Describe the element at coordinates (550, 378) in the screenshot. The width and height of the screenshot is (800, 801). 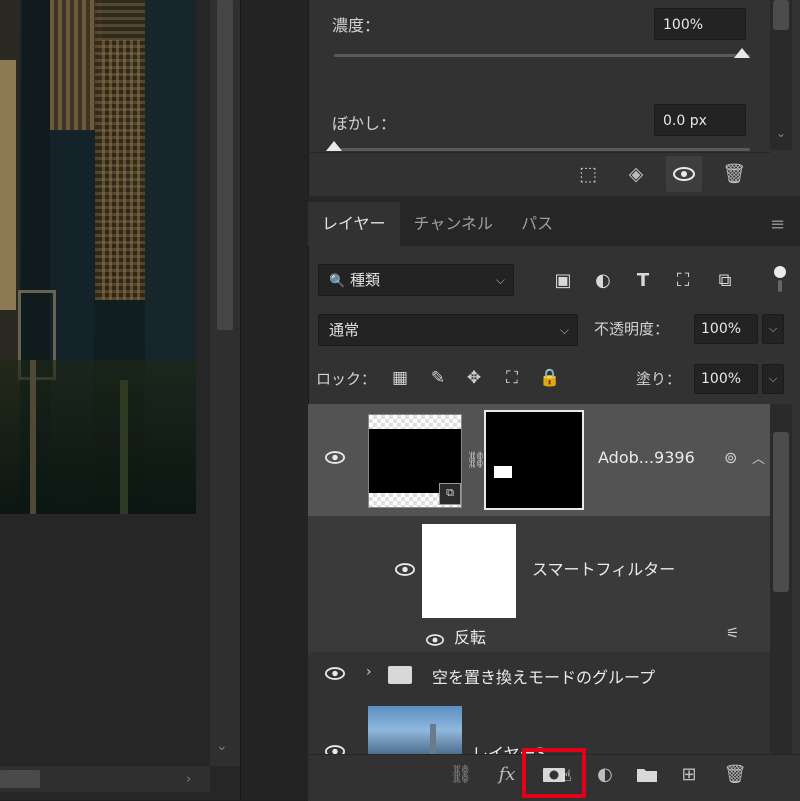
I see `lock-all-icon: 🔒` at that location.